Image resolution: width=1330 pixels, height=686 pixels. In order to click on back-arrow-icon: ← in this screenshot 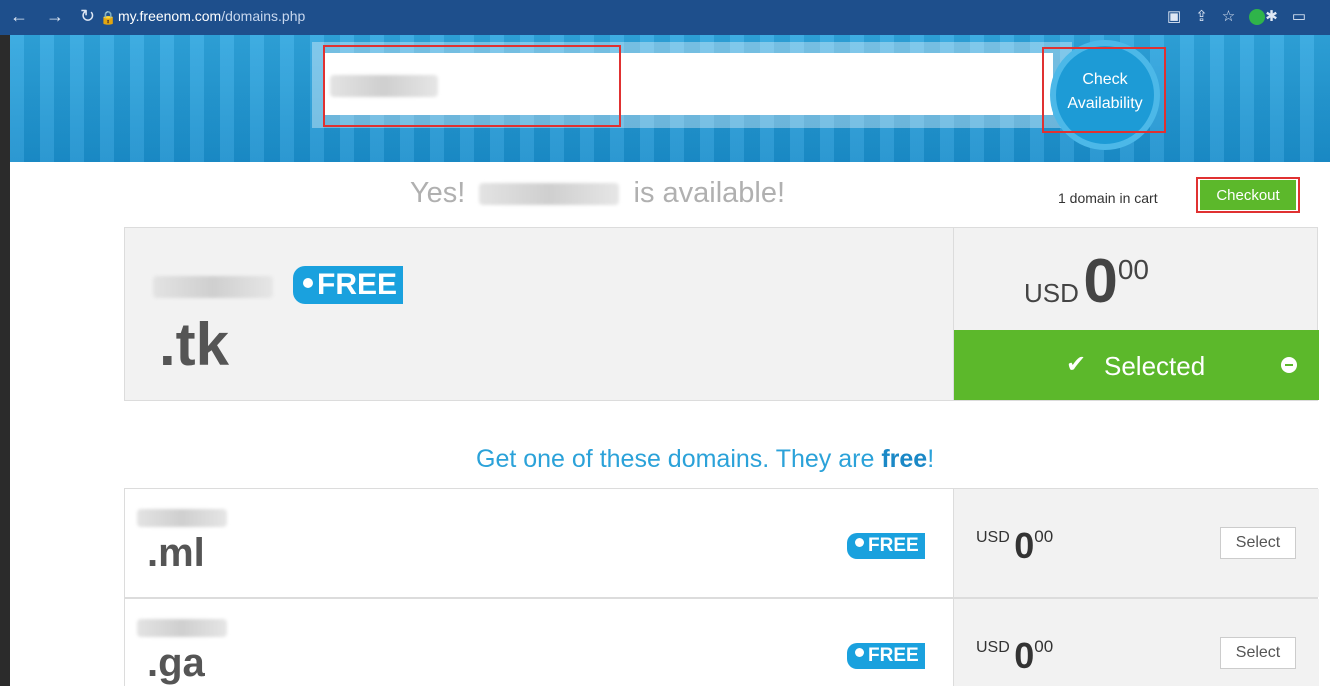, I will do `click(19, 16)`.